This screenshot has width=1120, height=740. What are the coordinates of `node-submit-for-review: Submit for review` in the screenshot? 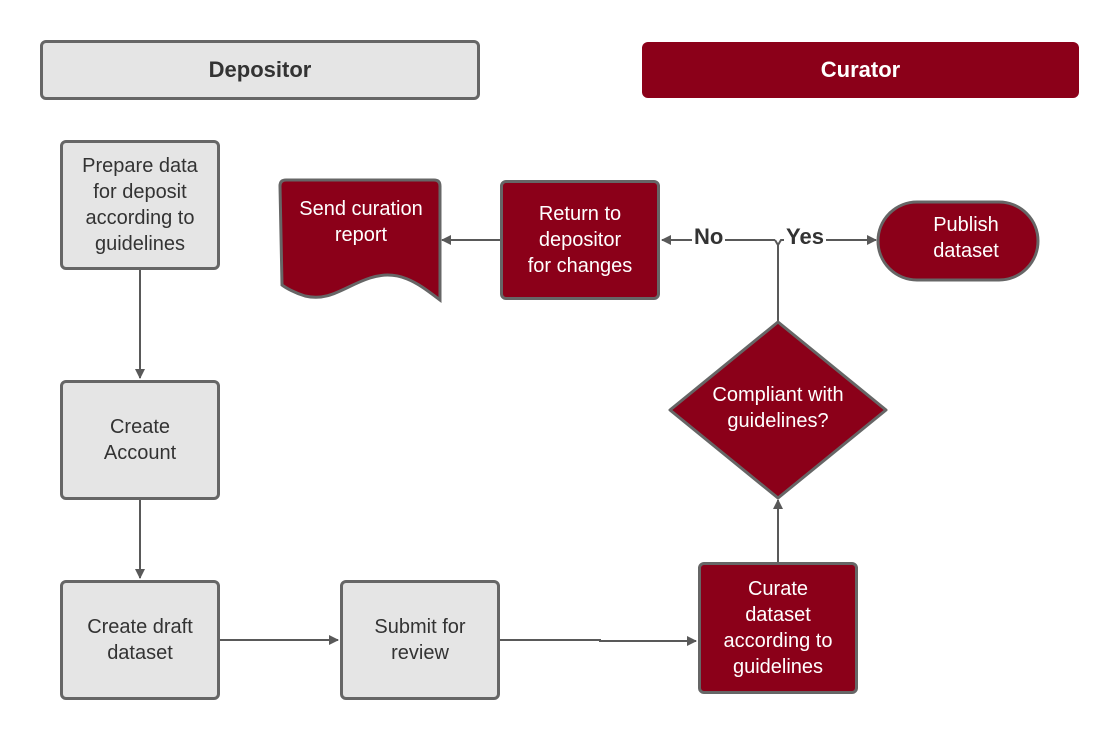 It's located at (420, 640).